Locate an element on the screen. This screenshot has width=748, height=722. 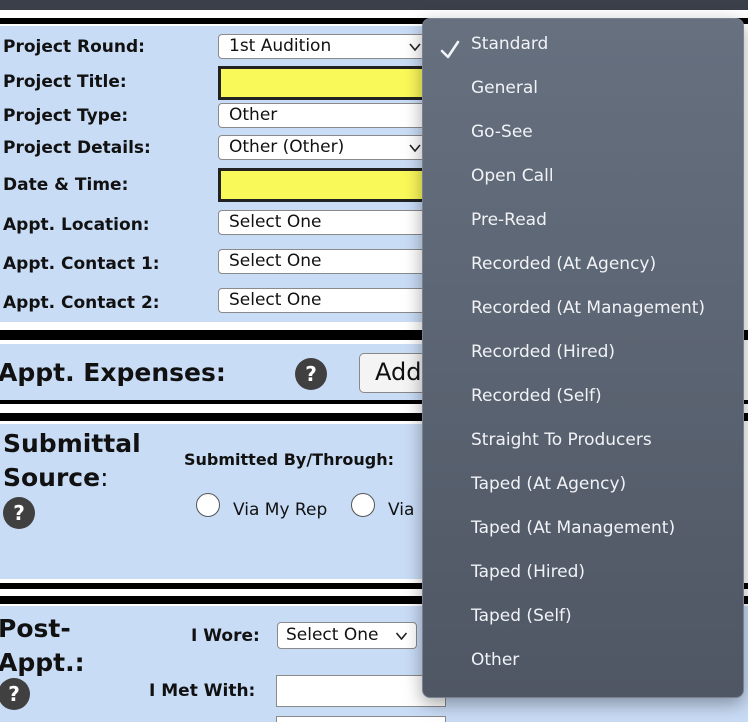
project-title-label: Project Title: is located at coordinates (65, 82).